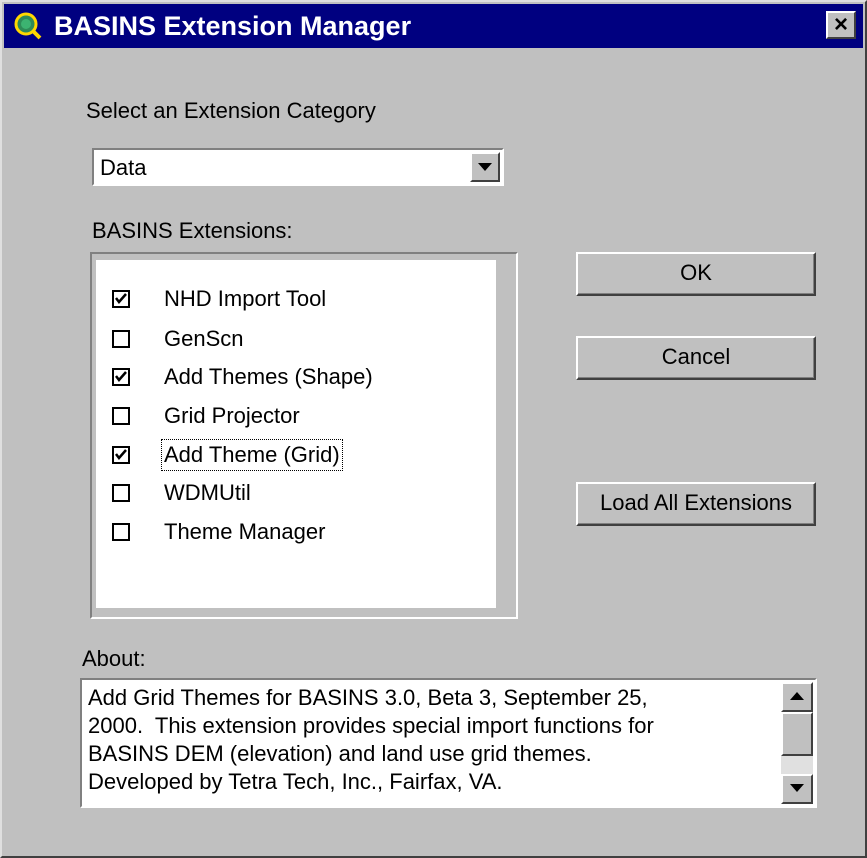 Image resolution: width=867 pixels, height=858 pixels. I want to click on scroll-up-icon, so click(797, 696).